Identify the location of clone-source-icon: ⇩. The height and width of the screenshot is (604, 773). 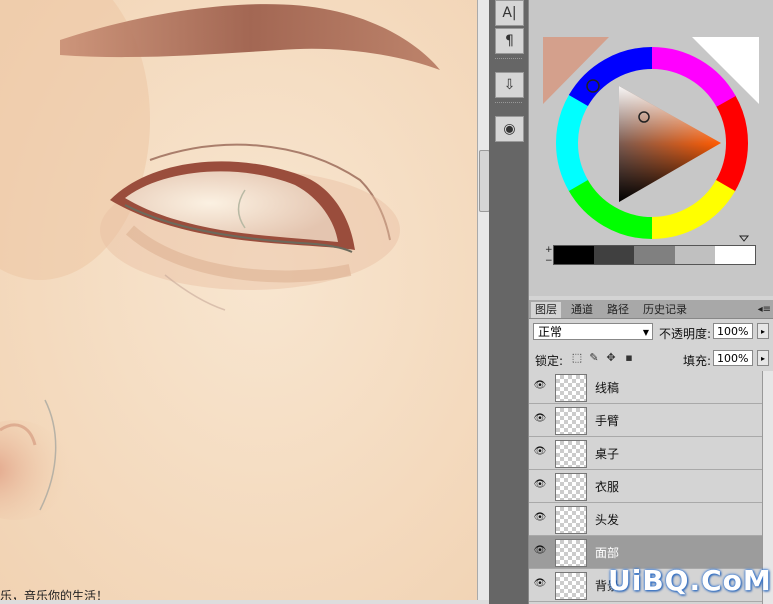
(509, 85).